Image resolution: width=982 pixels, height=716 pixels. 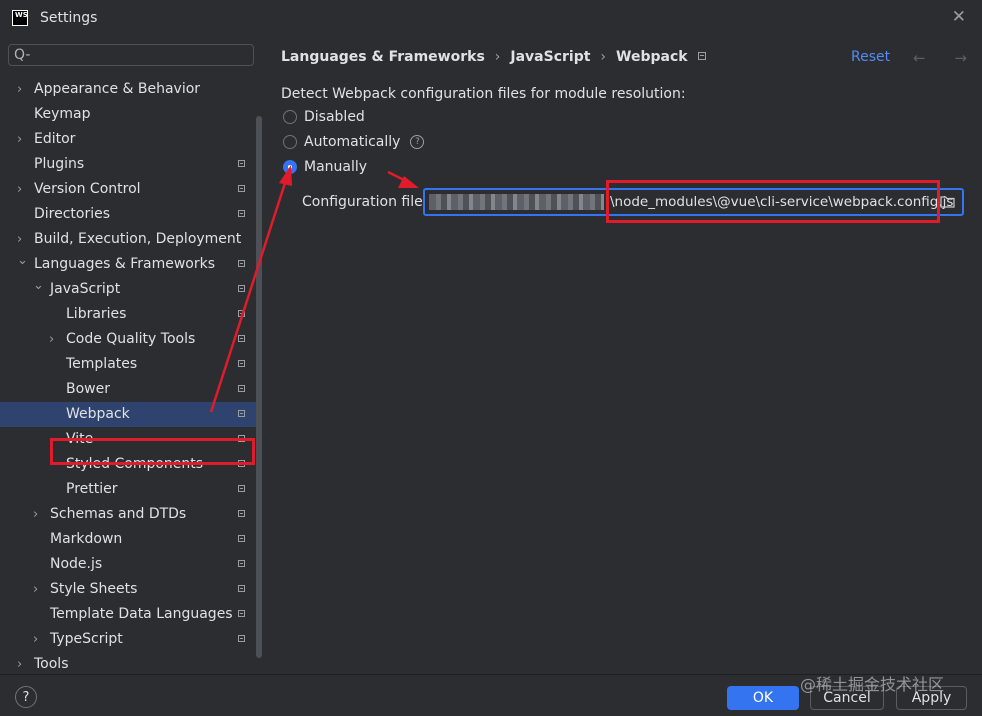 I want to click on help-button: ?, so click(x=26, y=697).